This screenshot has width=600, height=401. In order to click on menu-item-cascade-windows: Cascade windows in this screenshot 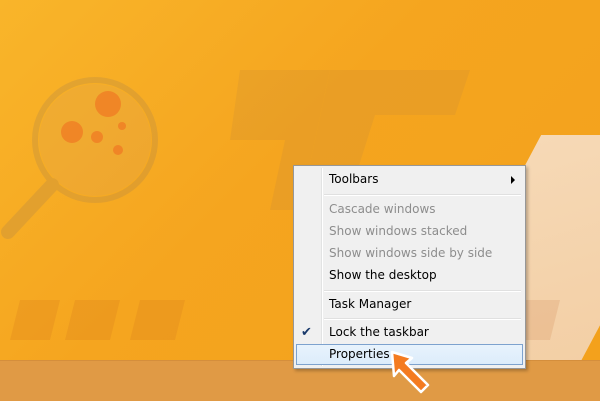, I will do `click(409, 209)`.